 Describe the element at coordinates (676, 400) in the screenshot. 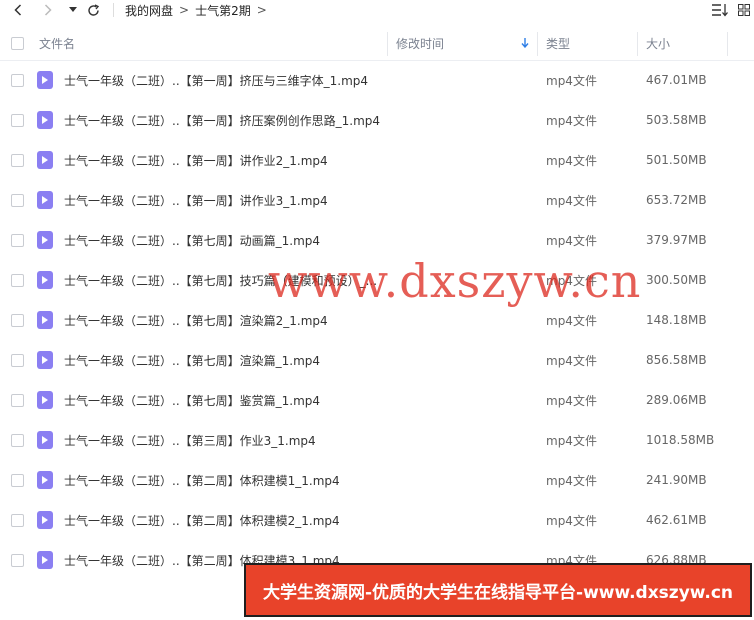

I see `file-size: 289.06MB` at that location.